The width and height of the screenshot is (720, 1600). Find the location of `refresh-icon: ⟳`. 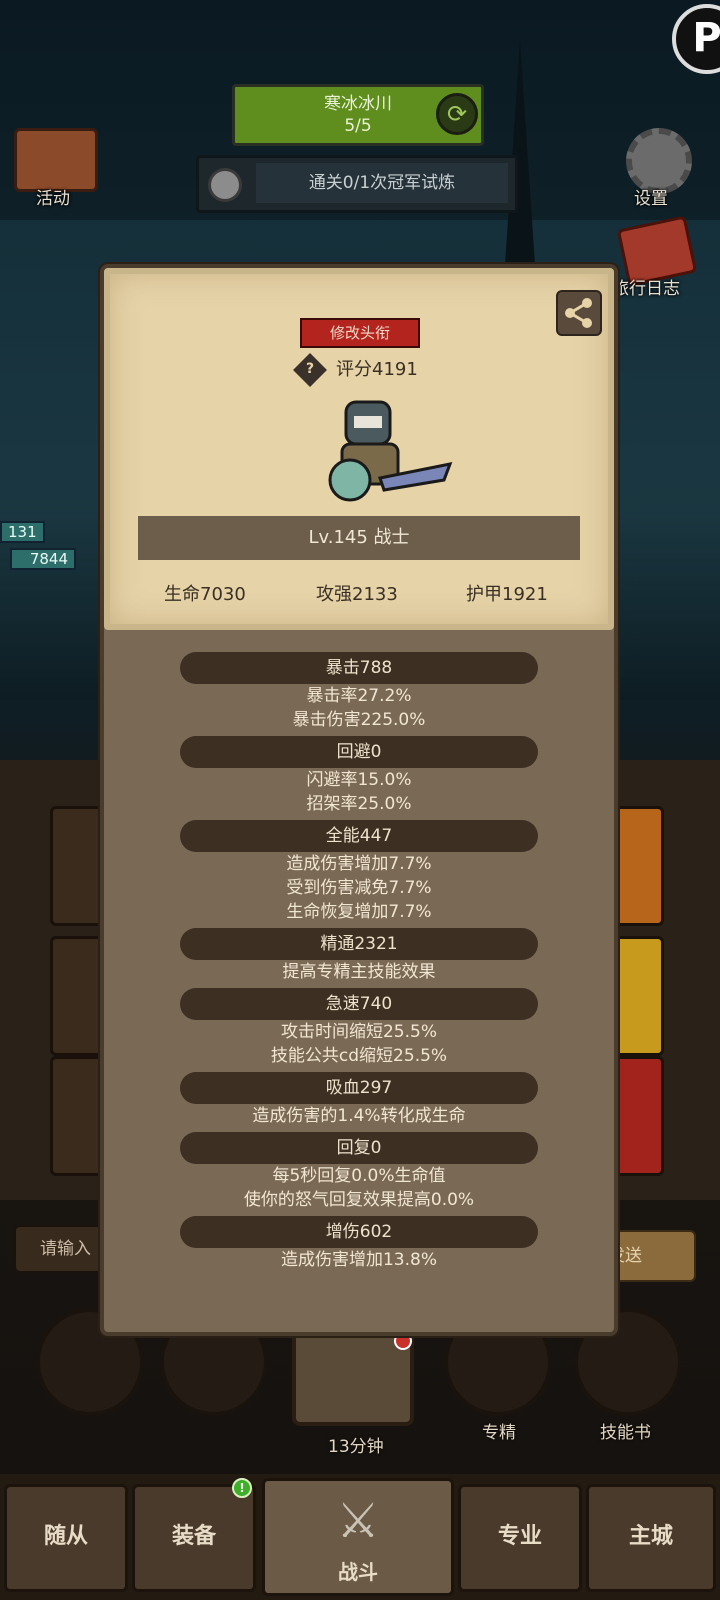

refresh-icon: ⟳ is located at coordinates (457, 114).